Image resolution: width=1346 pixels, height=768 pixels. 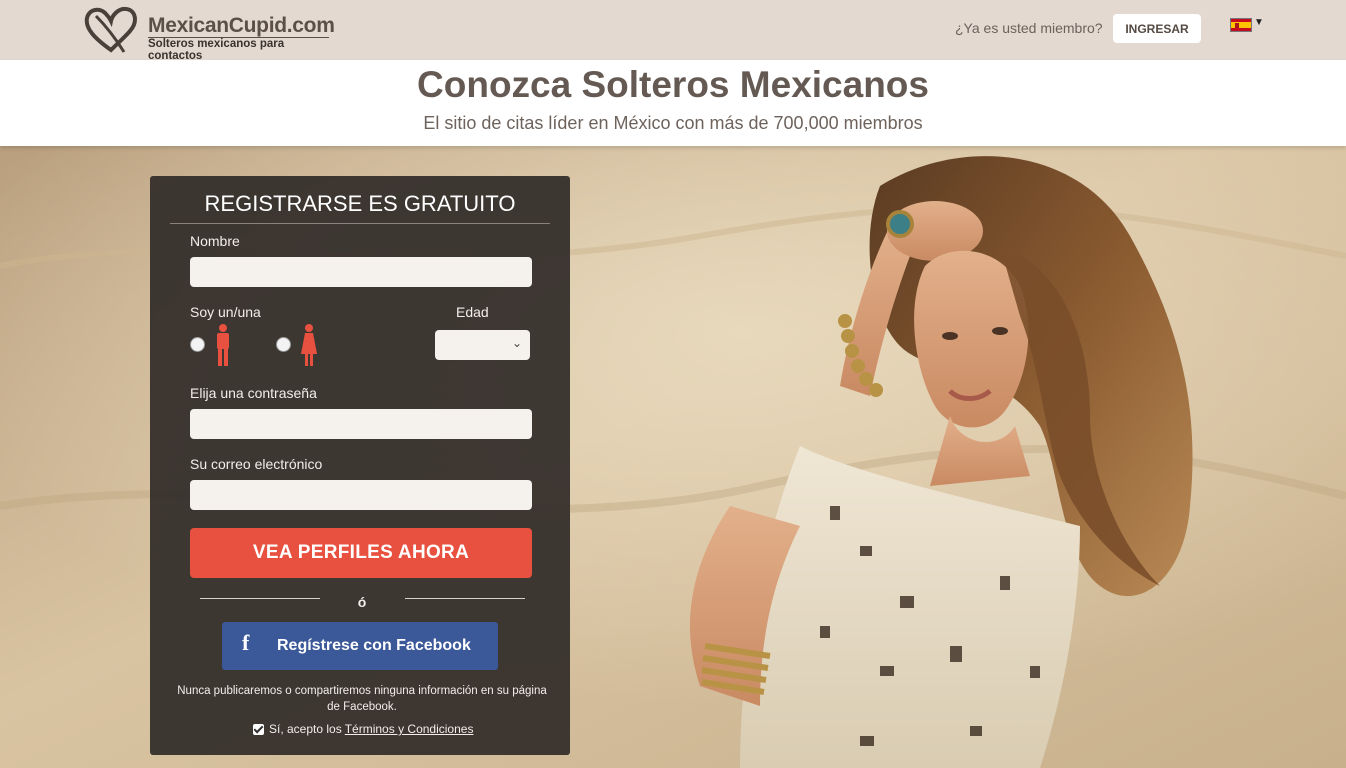 What do you see at coordinates (1259, 22) in the screenshot?
I see `caret-down-icon: ▼` at bounding box center [1259, 22].